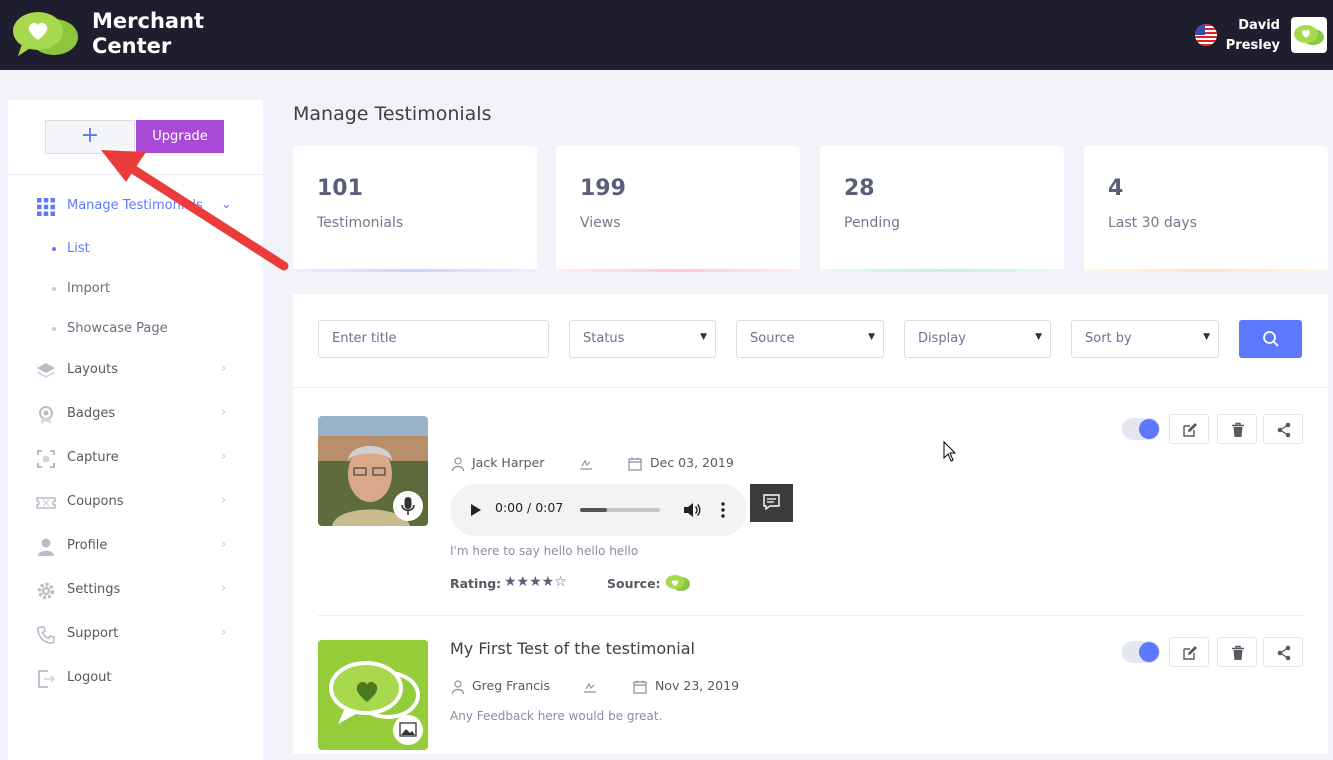 The width and height of the screenshot is (1333, 760). What do you see at coordinates (1149, 429) in the screenshot?
I see `toggle-knob` at bounding box center [1149, 429].